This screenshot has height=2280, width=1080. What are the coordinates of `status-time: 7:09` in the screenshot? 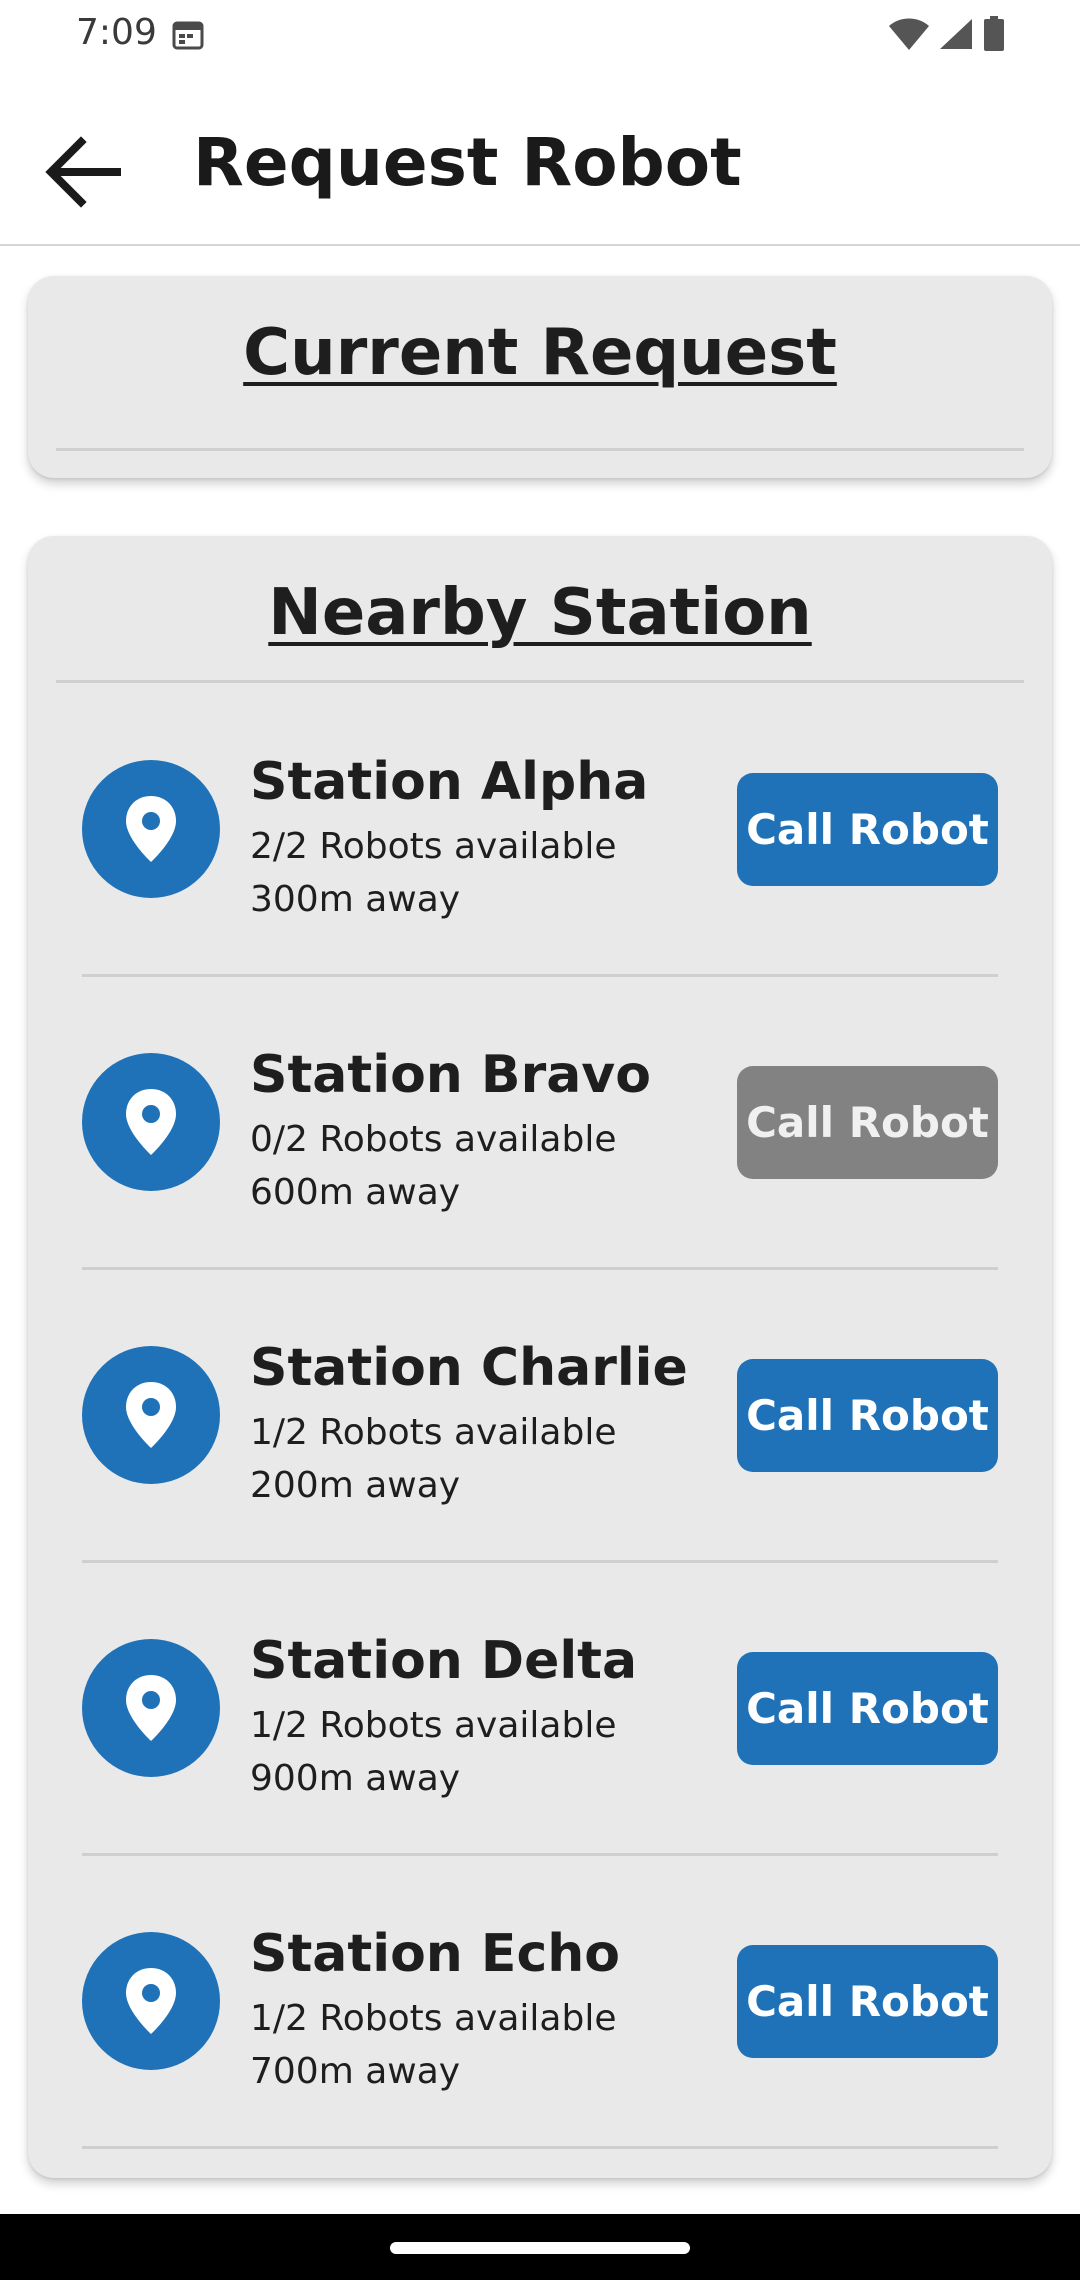 It's located at (116, 32).